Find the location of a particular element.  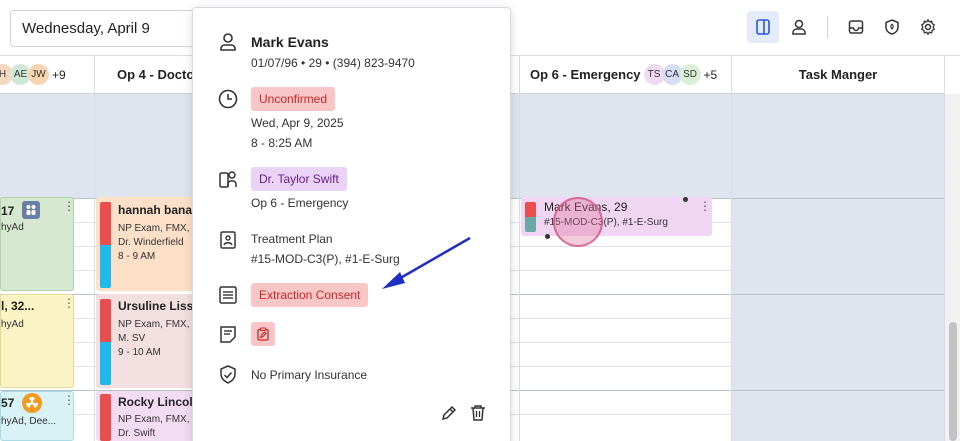

appointment-time: 8 - 8:25 AM is located at coordinates (282, 143).